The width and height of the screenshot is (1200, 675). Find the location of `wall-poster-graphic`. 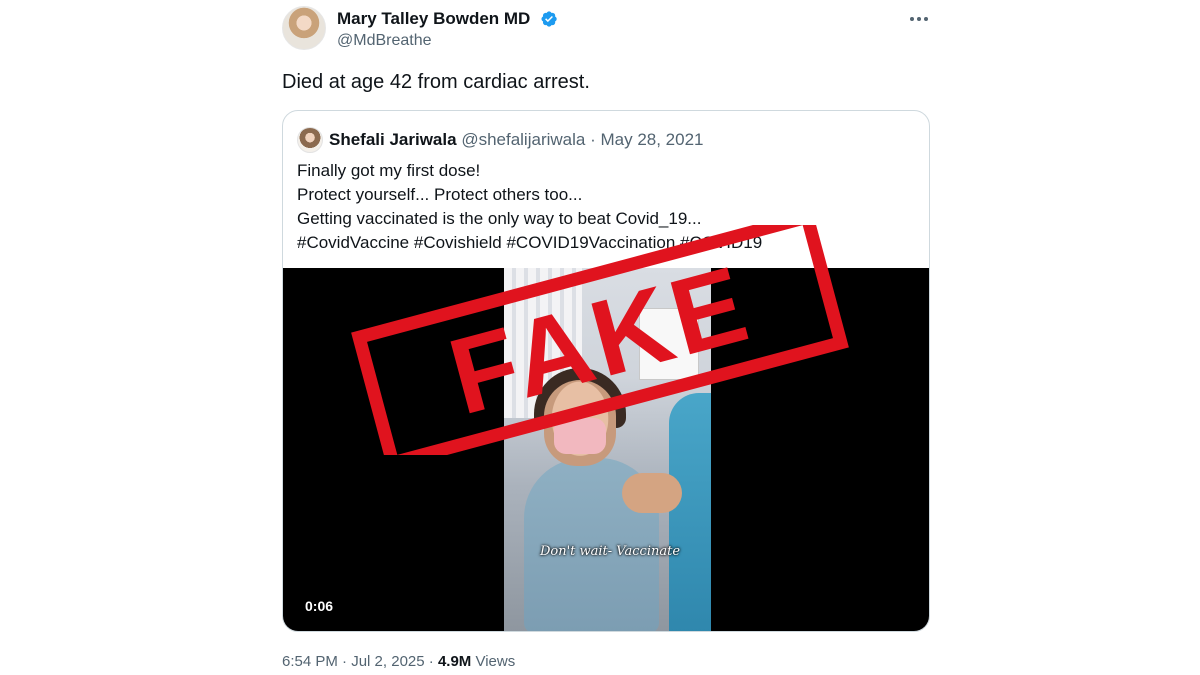

wall-poster-graphic is located at coordinates (669, 344).